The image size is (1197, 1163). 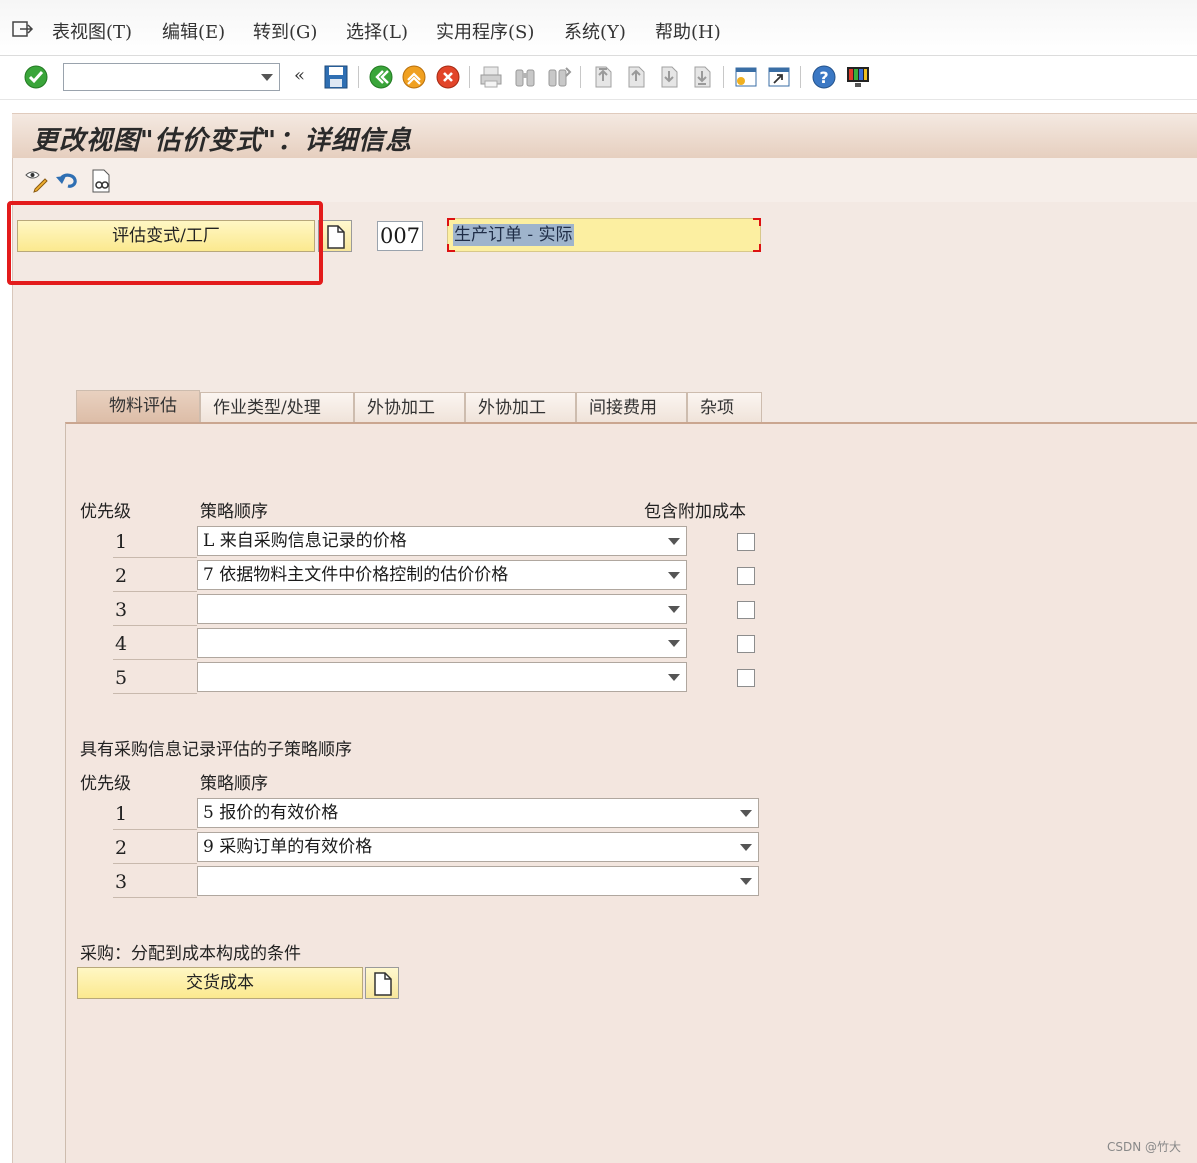 I want to click on help-icon: ?, so click(x=824, y=77).